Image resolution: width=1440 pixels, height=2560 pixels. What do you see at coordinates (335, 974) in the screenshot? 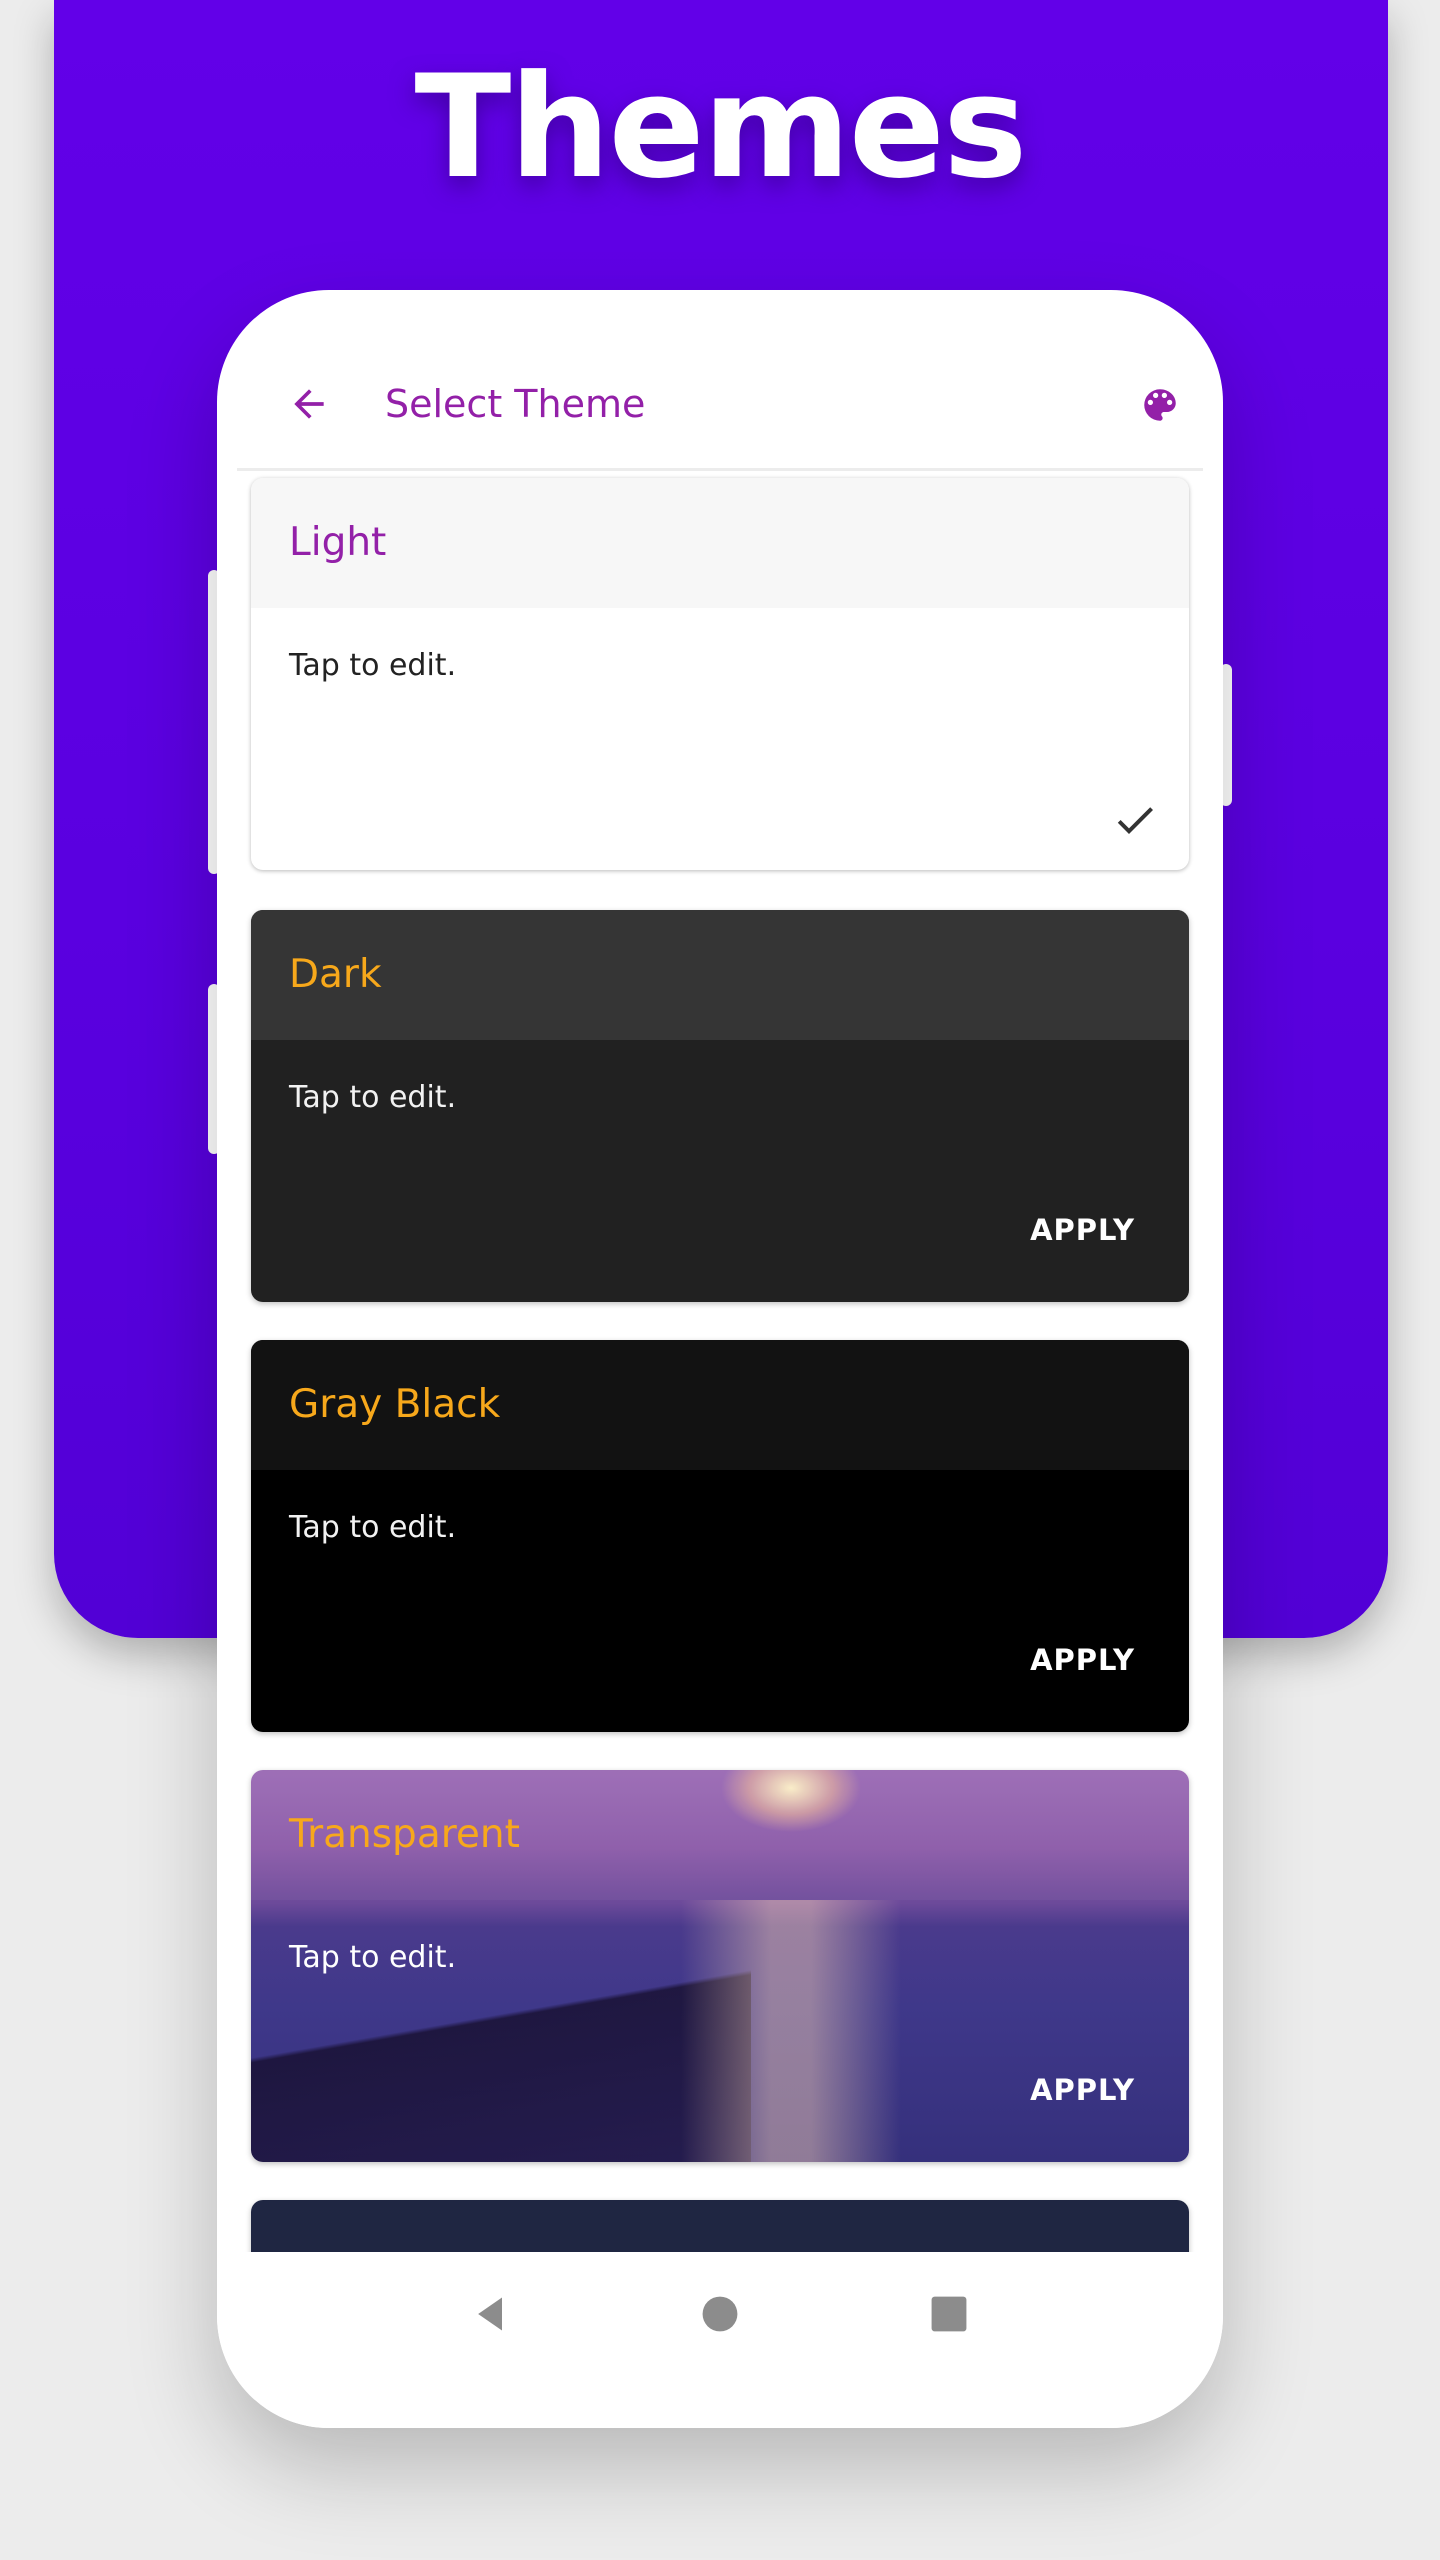
I see `theme-name: Dark` at bounding box center [335, 974].